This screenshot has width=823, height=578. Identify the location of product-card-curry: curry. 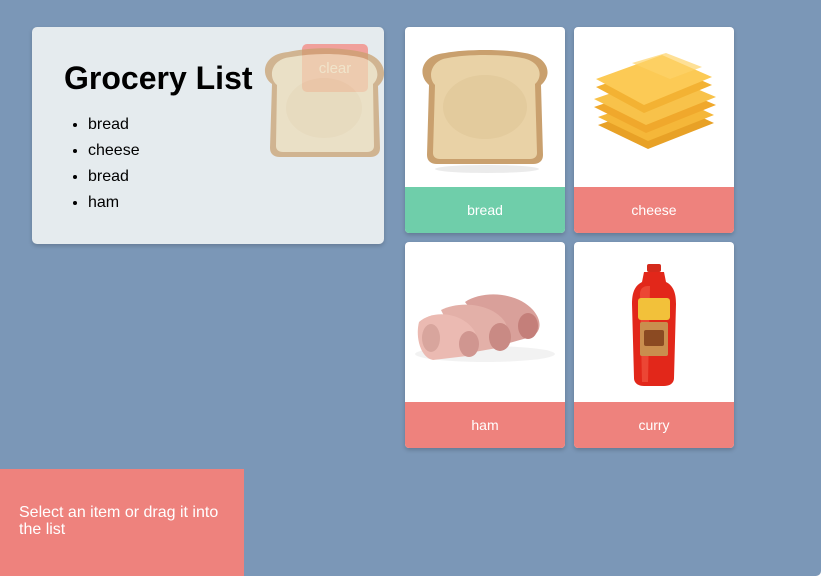
(654, 345).